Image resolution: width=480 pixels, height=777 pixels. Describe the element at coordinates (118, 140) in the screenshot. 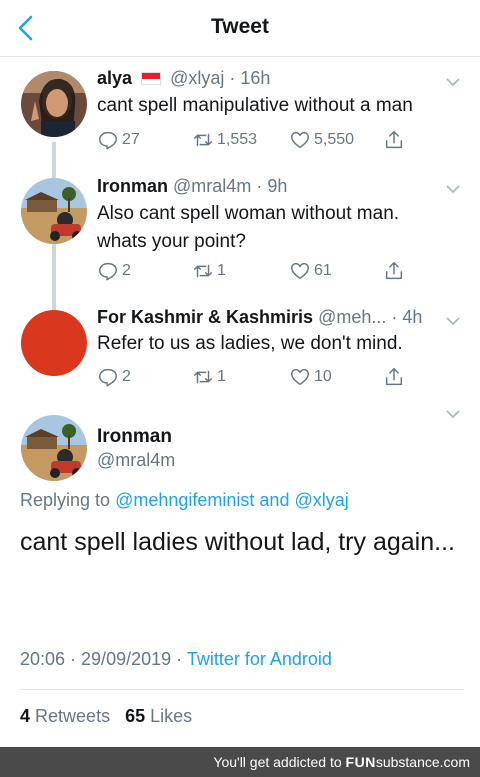

I see `reply-button: 27` at that location.